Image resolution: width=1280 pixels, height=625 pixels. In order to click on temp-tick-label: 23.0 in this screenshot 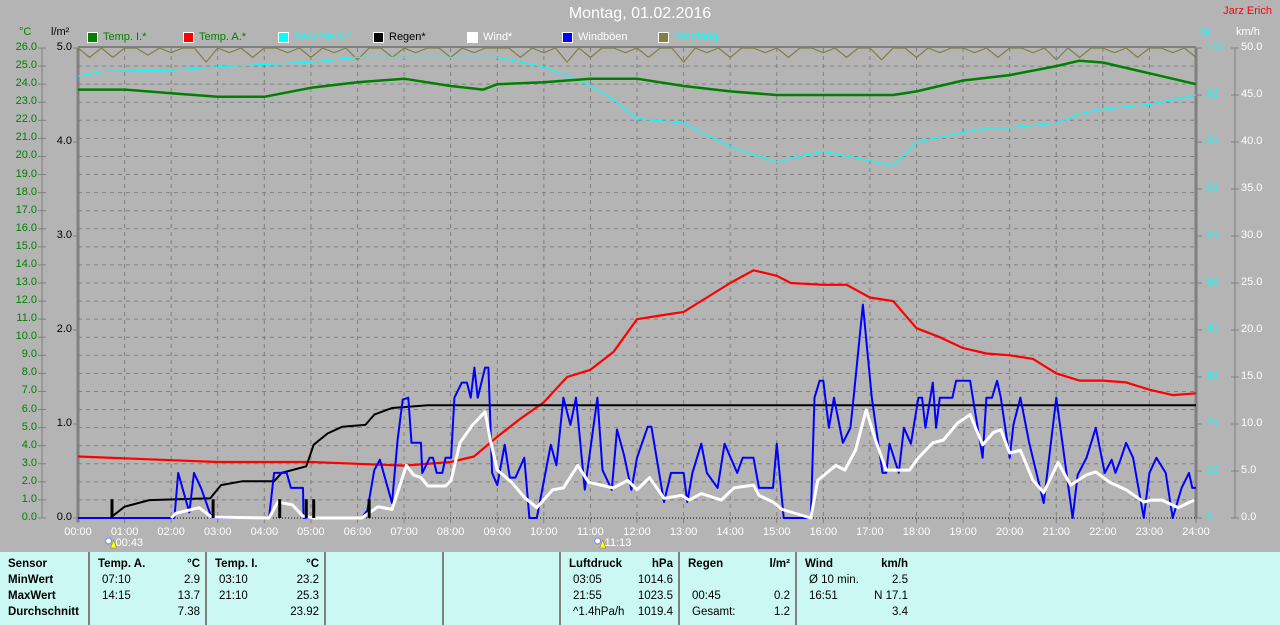, I will do `click(26, 101)`.